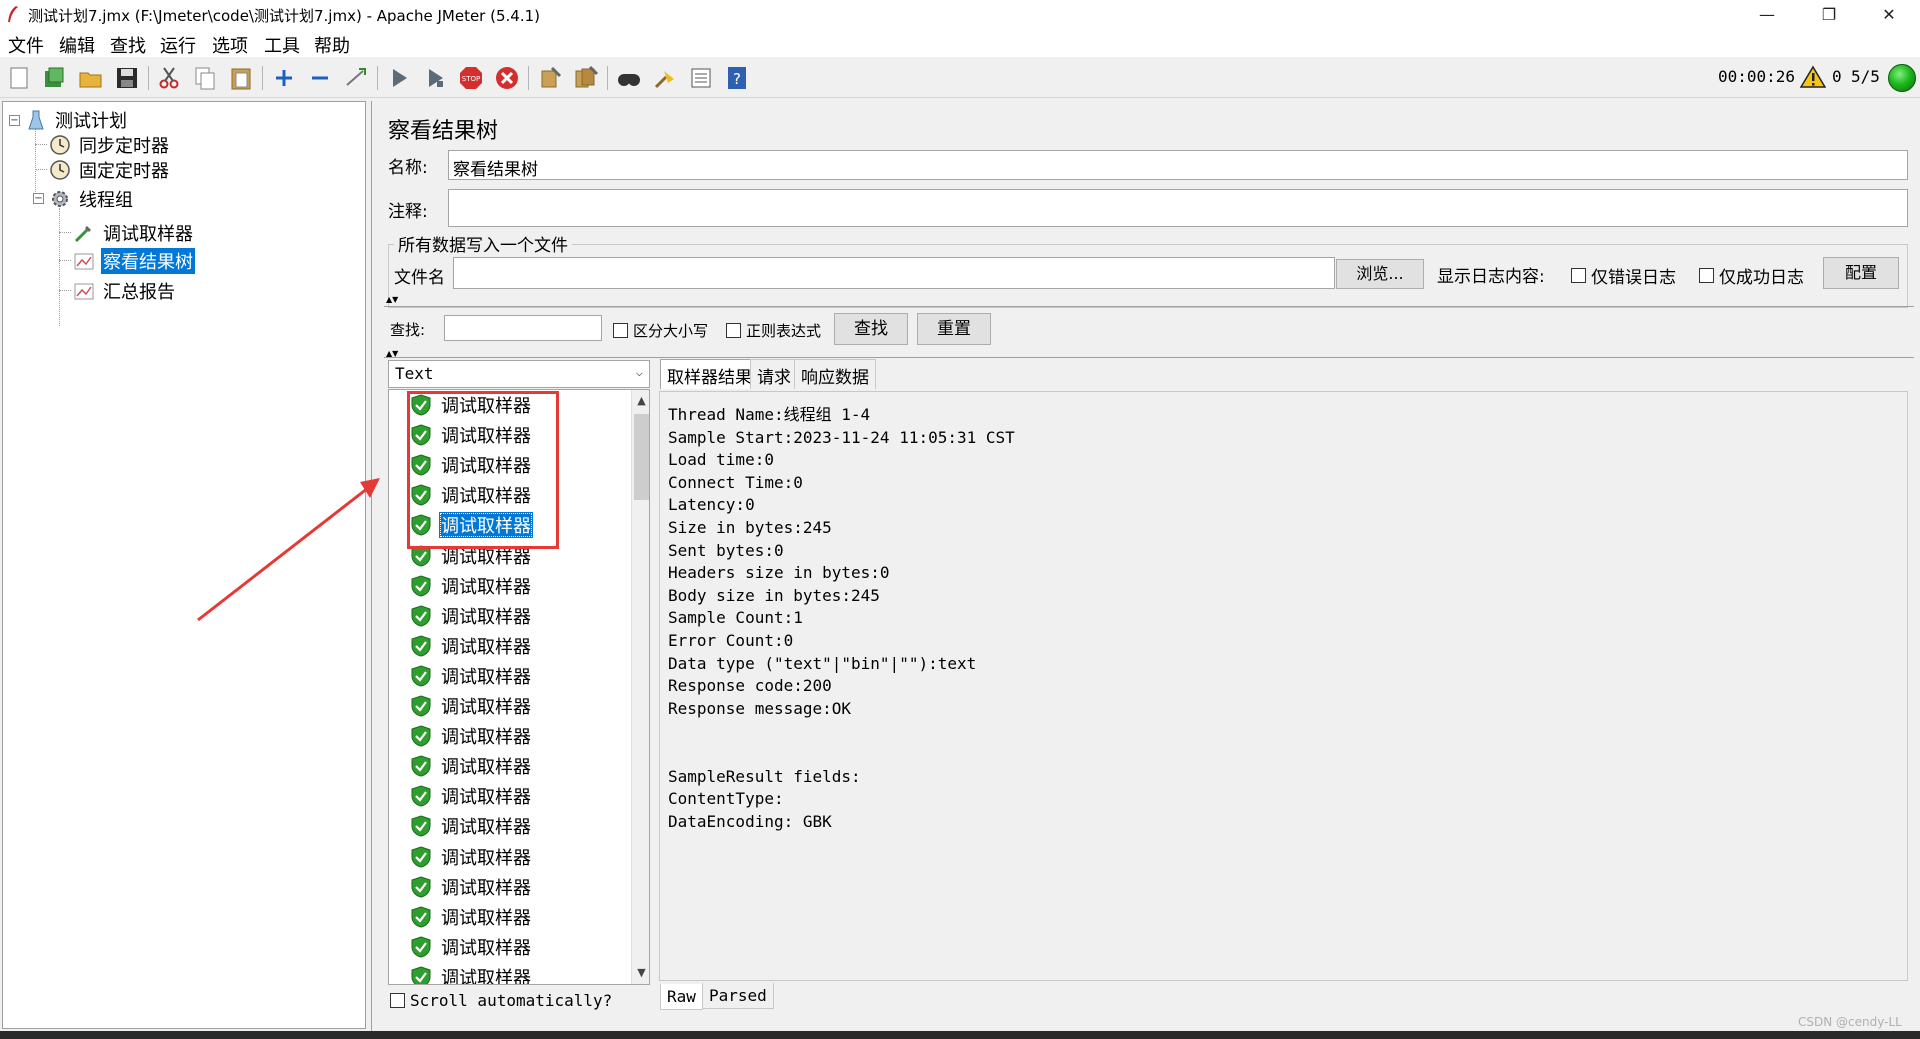 The height and width of the screenshot is (1039, 1920). Describe the element at coordinates (128, 45) in the screenshot. I see `menu-search: 查找` at that location.